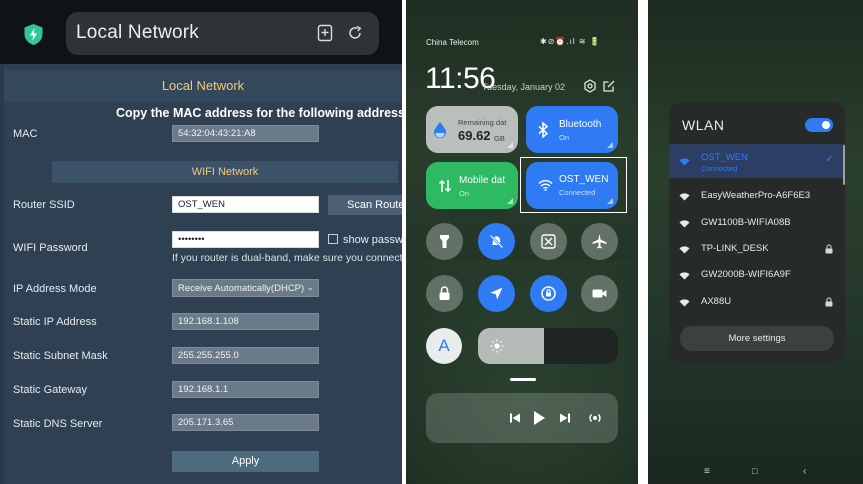 This screenshot has width=863, height=484. Describe the element at coordinates (564, 137) in the screenshot. I see `bluetooth-status: On` at that location.